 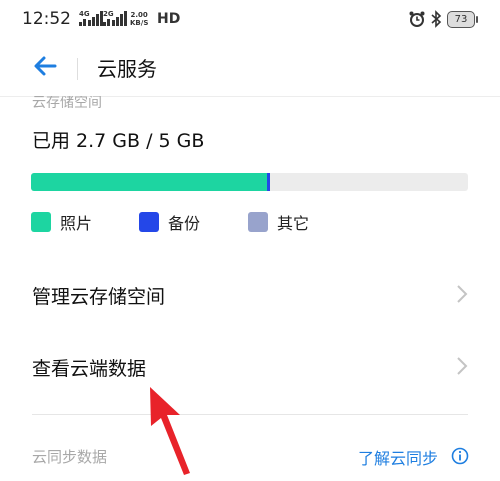 I want to click on legend-photos-label: 照片, so click(x=76, y=223).